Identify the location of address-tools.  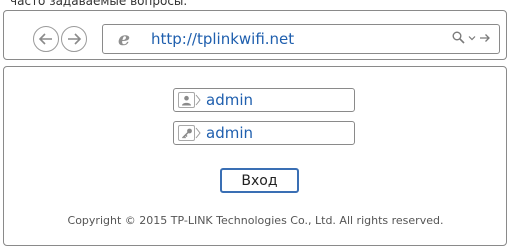
(471, 37).